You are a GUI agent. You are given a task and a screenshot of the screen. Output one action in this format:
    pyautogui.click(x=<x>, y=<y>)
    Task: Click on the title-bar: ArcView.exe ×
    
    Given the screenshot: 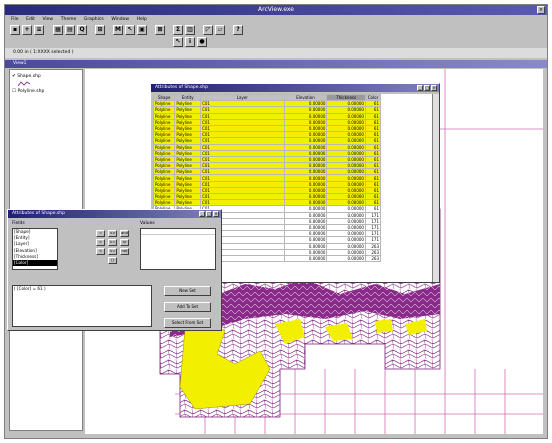 What is the action you would take?
    pyautogui.click(x=276, y=10)
    